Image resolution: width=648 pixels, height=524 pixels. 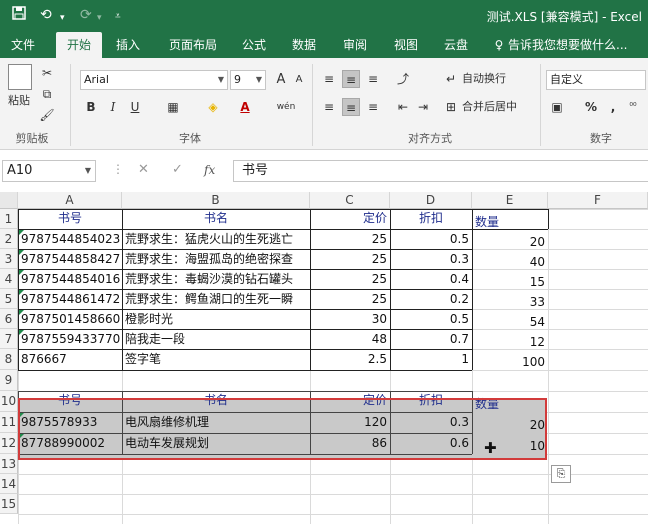 What do you see at coordinates (9, 464) in the screenshot?
I see `row-header: 13` at bounding box center [9, 464].